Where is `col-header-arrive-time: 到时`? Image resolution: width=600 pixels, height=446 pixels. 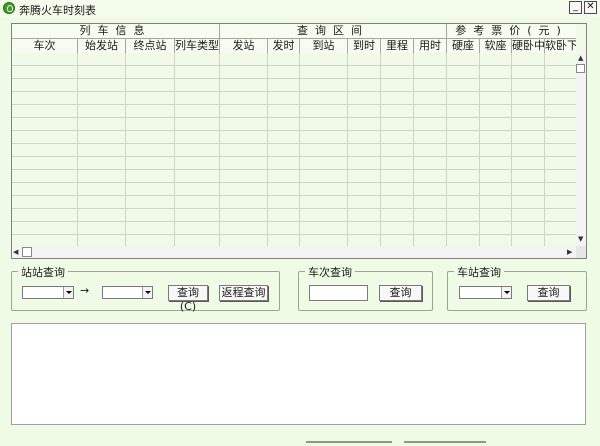 col-header-arrive-time: 到时 is located at coordinates (364, 46).